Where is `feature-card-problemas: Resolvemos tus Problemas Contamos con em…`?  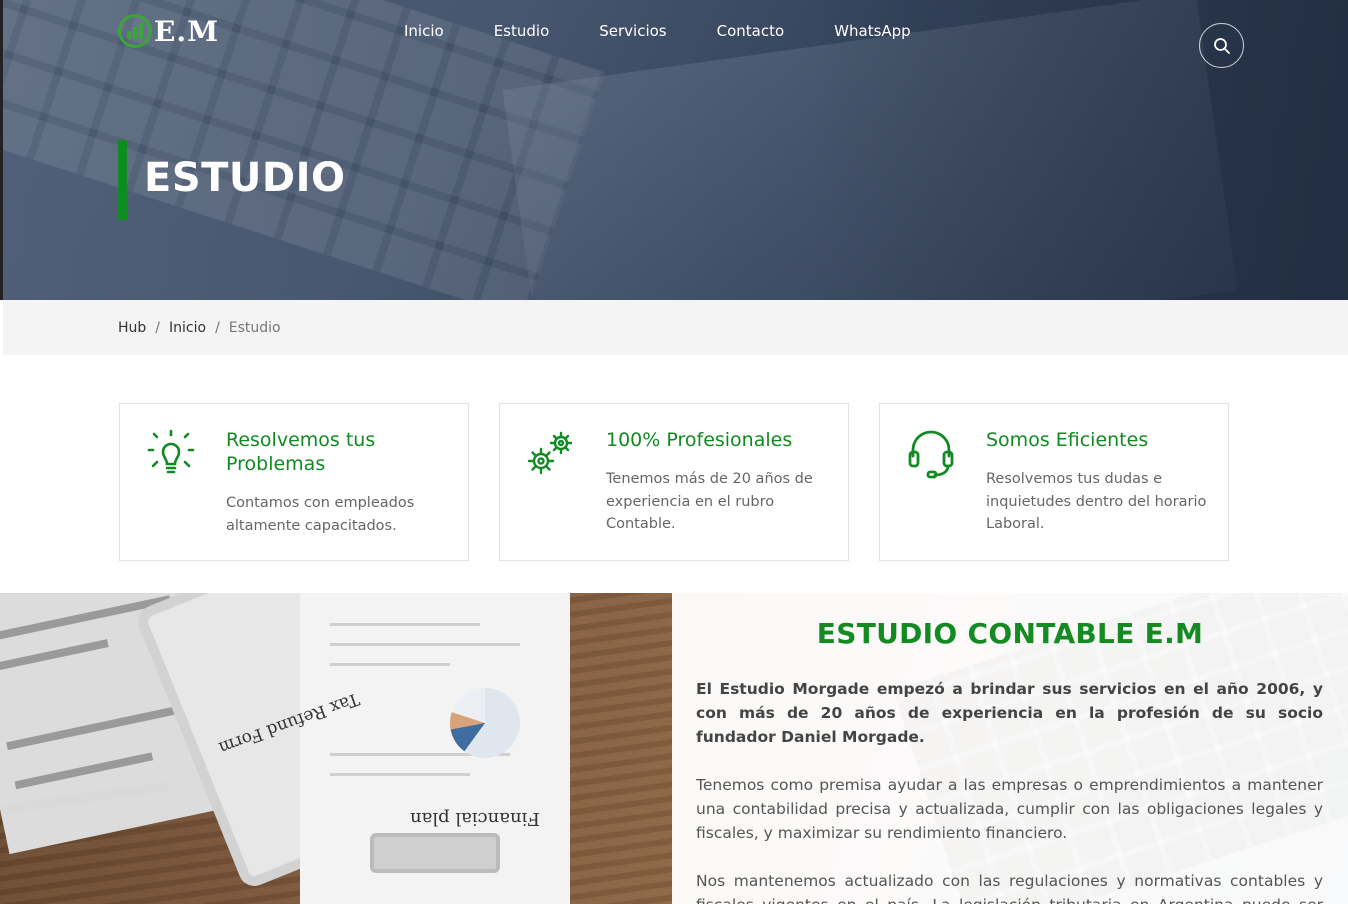 feature-card-problemas: Resolvemos tus Problemas Contamos con em… is located at coordinates (294, 482).